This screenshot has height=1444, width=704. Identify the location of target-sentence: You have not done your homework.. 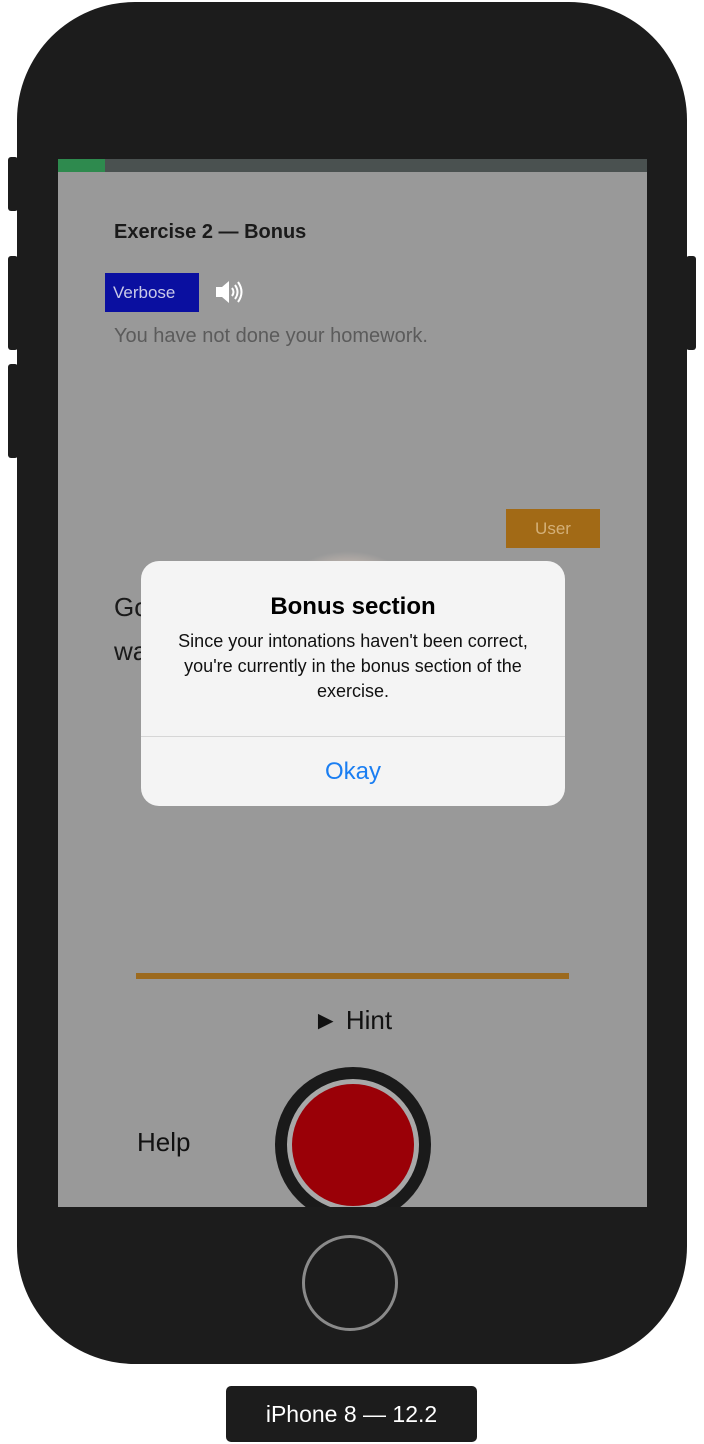
(271, 336).